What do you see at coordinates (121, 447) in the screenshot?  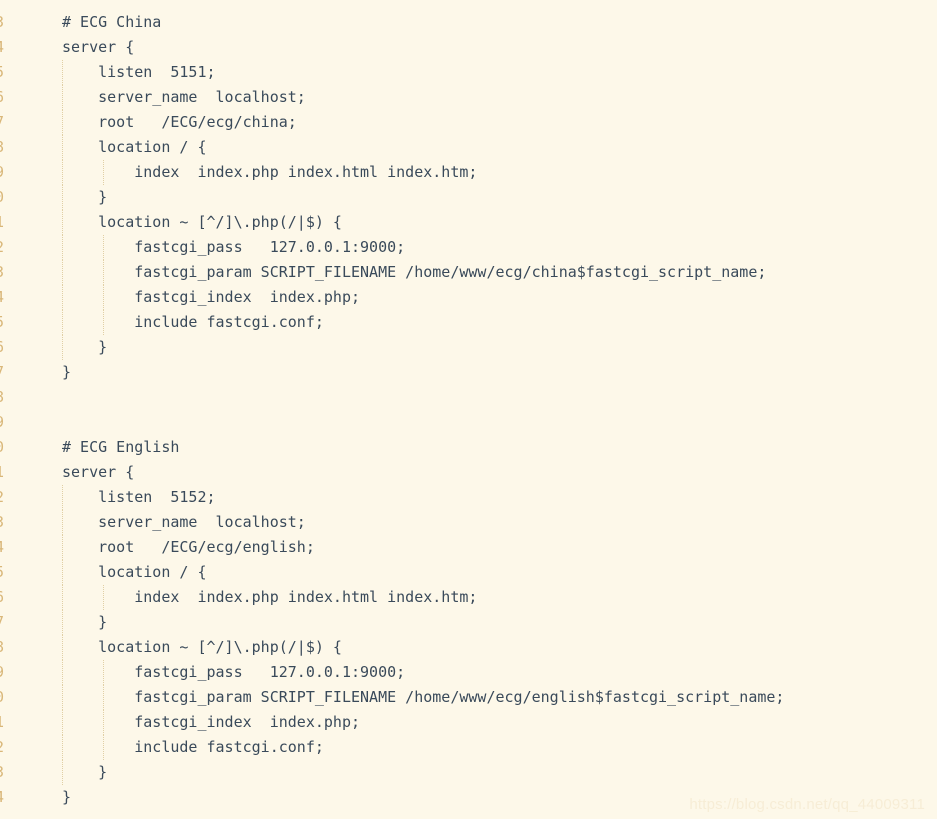 I see `code-line-text: # ECG English` at bounding box center [121, 447].